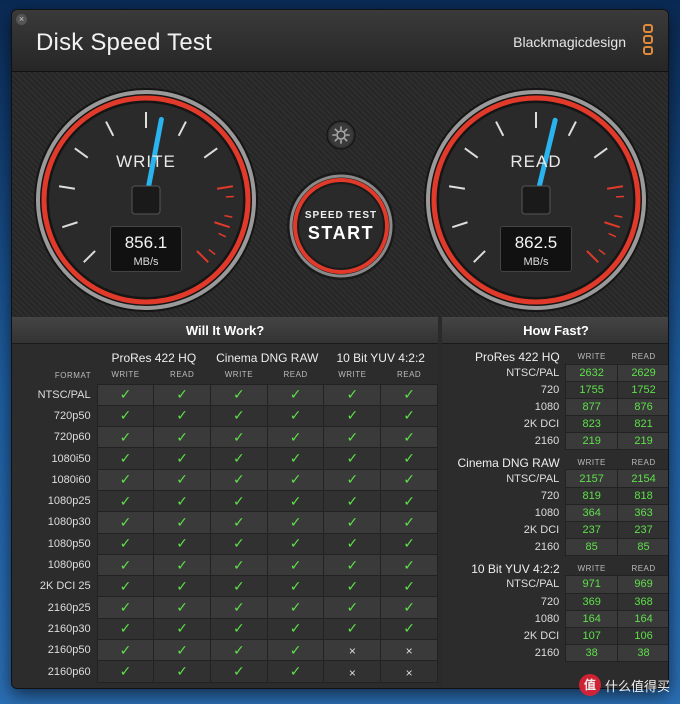  I want to click on brand-logo, so click(649, 41).